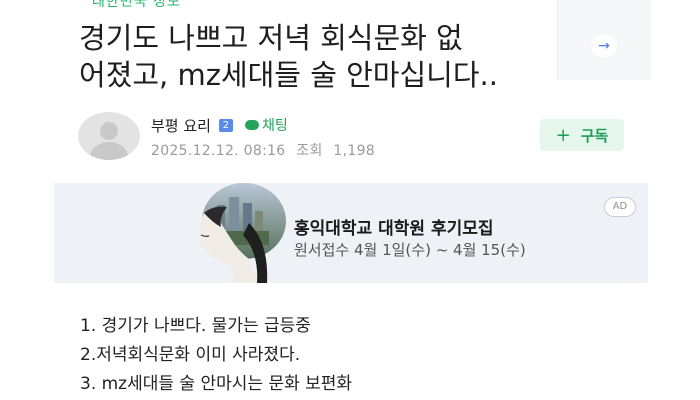 Image resolution: width=700 pixels, height=400 pixels. Describe the element at coordinates (309, 151) in the screenshot. I see `views-label: 조회` at that location.